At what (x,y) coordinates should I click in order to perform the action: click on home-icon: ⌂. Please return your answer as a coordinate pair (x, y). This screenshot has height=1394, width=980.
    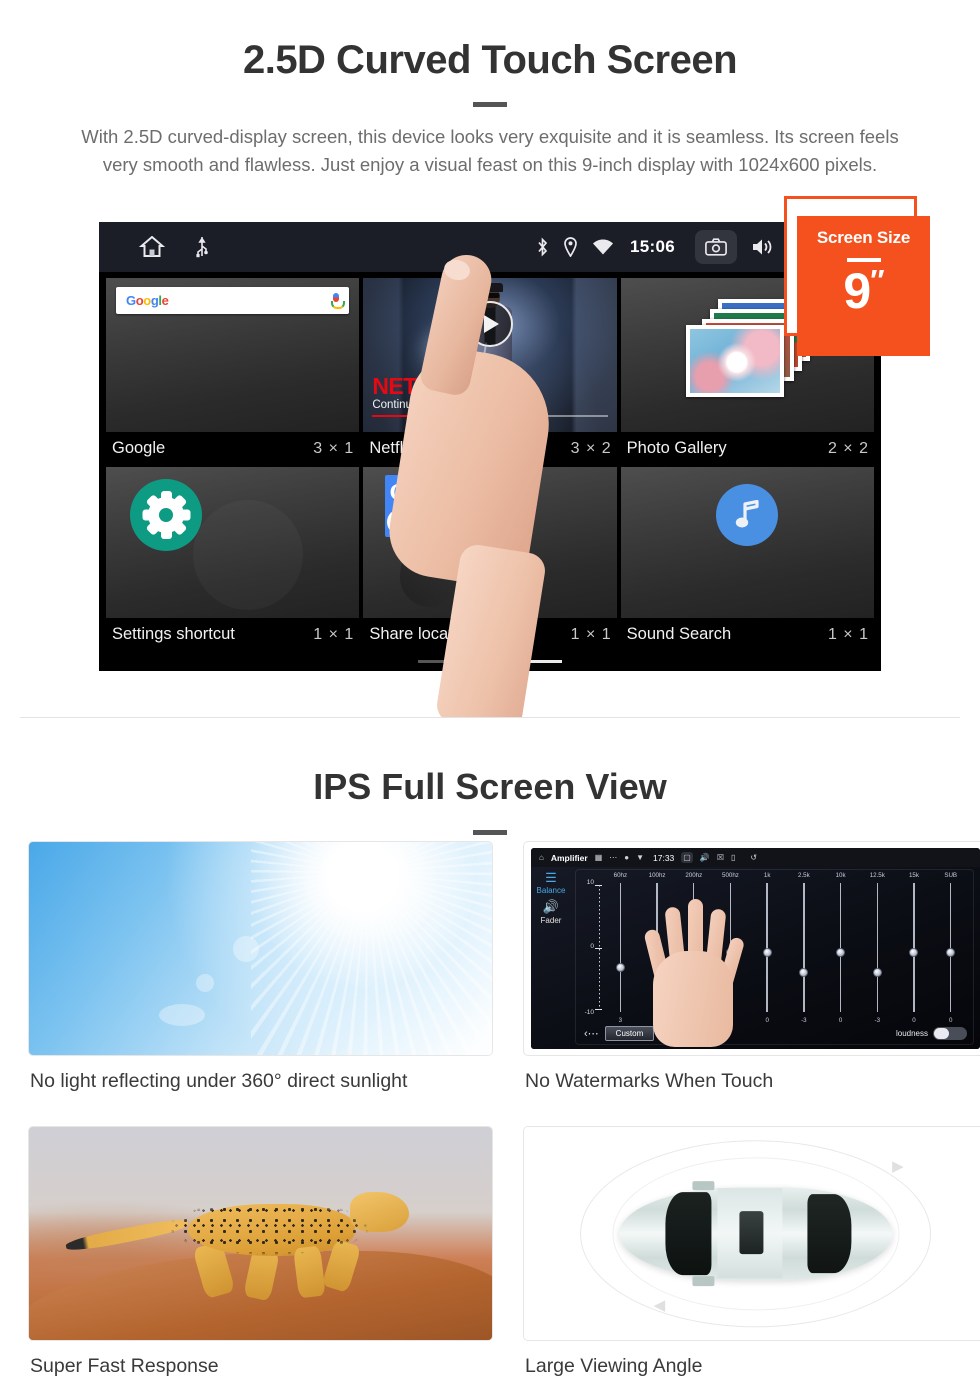
    Looking at the image, I should click on (541, 857).